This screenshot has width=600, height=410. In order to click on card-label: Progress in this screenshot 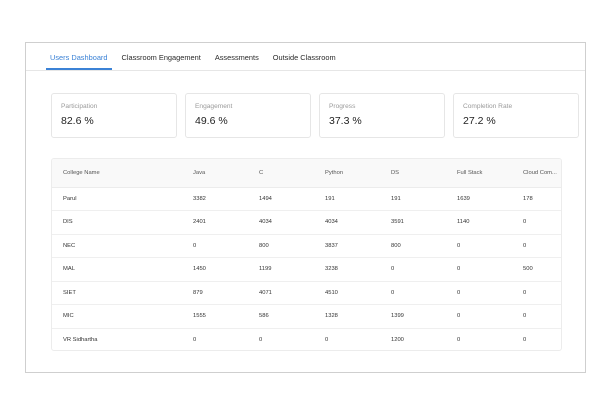, I will do `click(342, 106)`.